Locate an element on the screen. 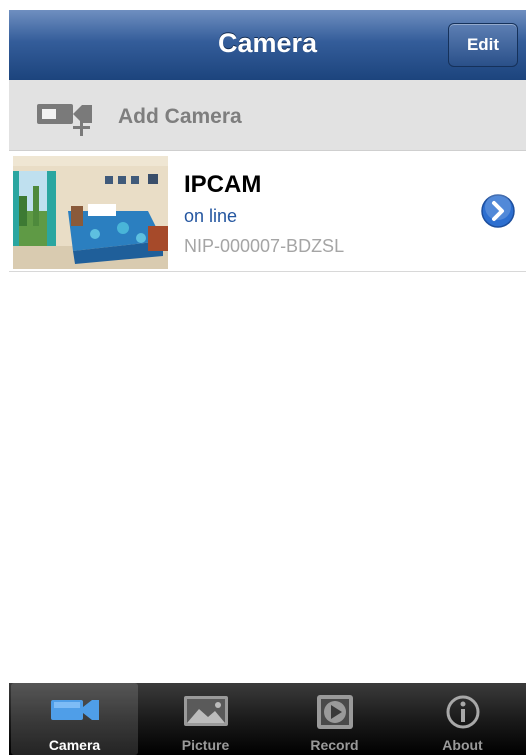 Image resolution: width=526 pixels, height=755 pixels. tab-about-label: About is located at coordinates (462, 745).